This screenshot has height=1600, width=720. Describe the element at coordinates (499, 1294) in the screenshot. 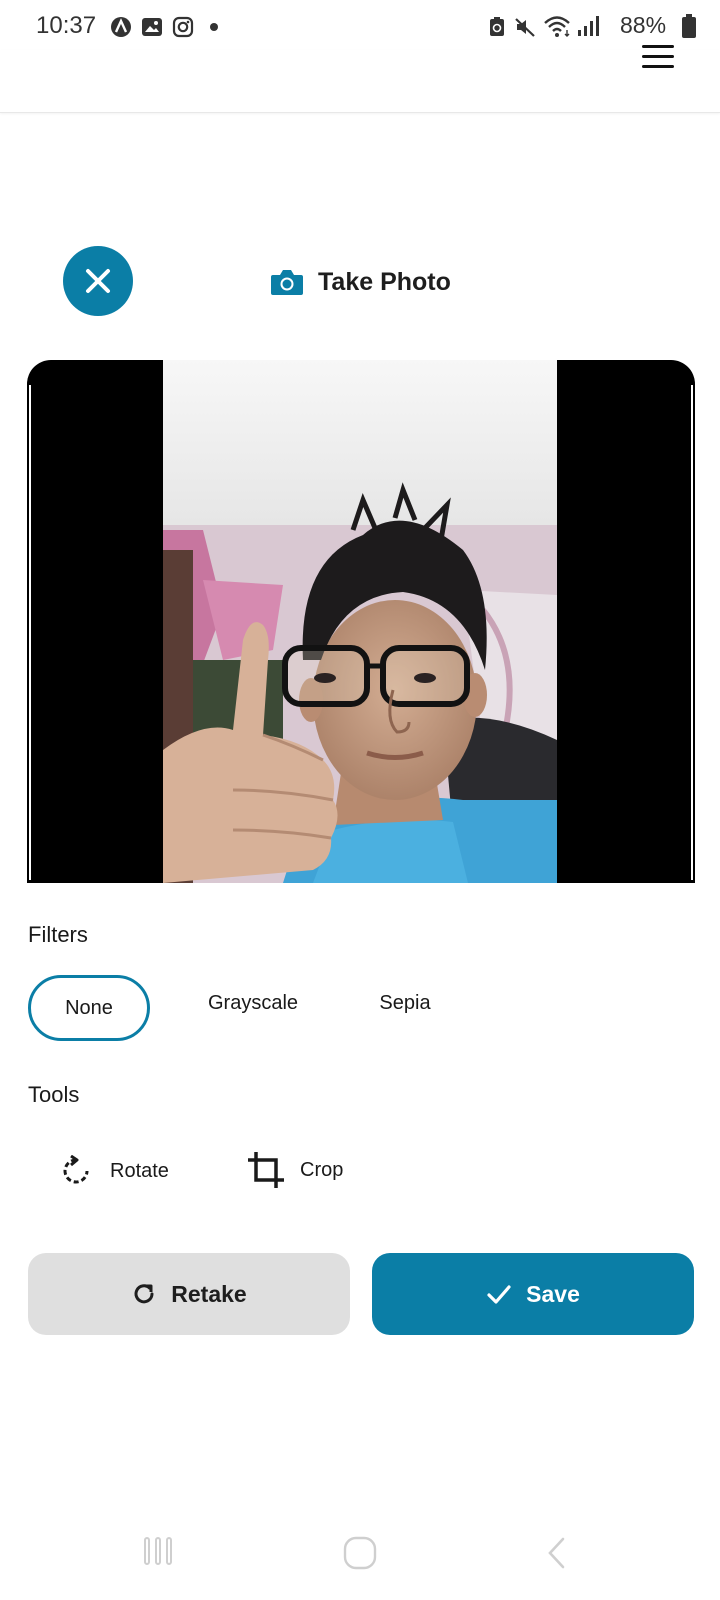

I see `checkmark-icon` at that location.